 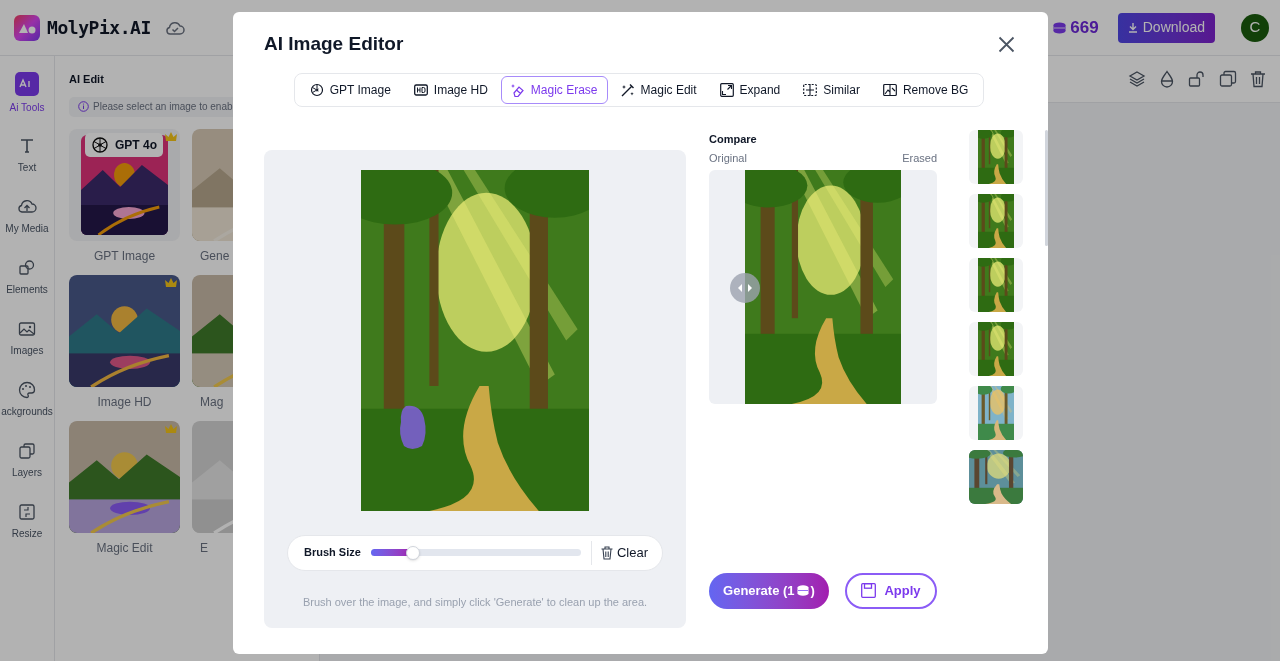 I want to click on tool-tab: Expand, so click(x=750, y=89).